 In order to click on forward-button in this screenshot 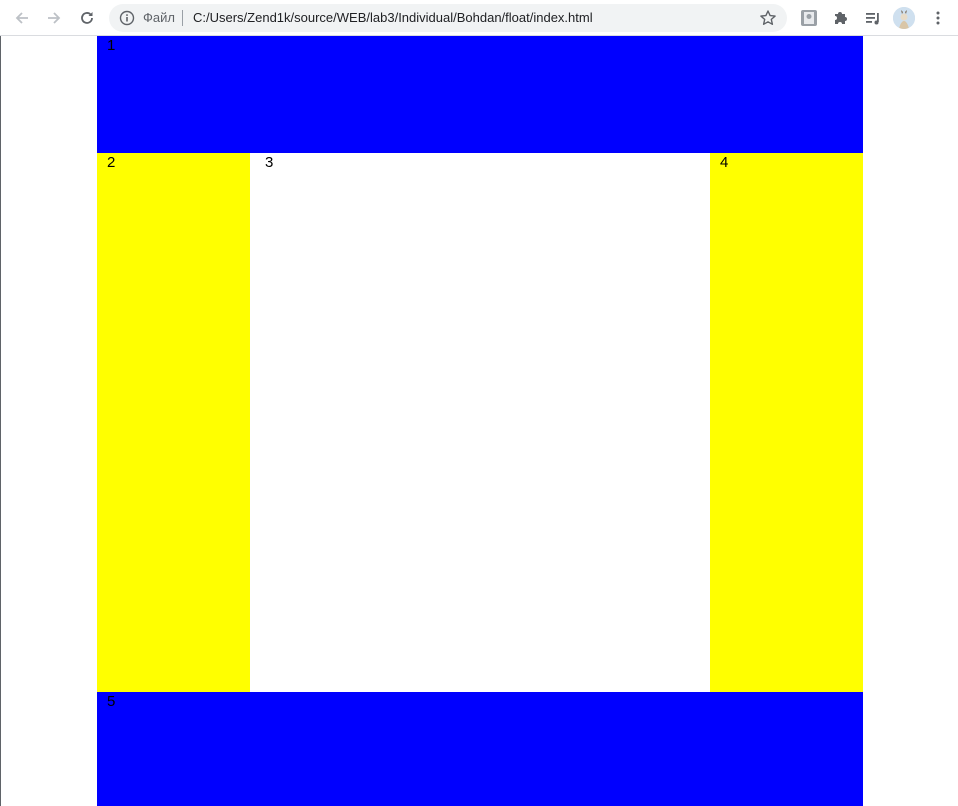, I will do `click(54, 18)`.